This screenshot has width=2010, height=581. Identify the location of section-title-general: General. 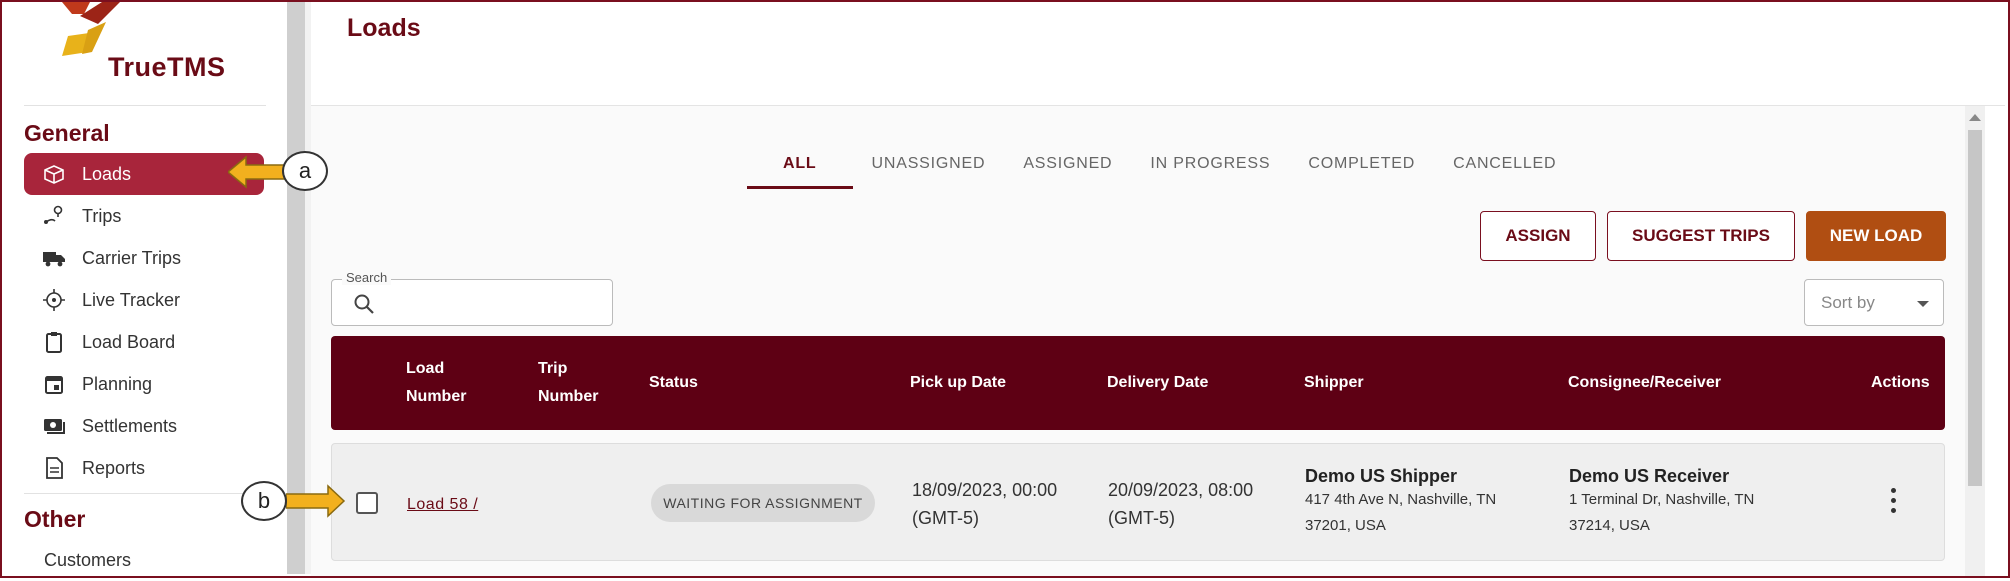
(67, 133).